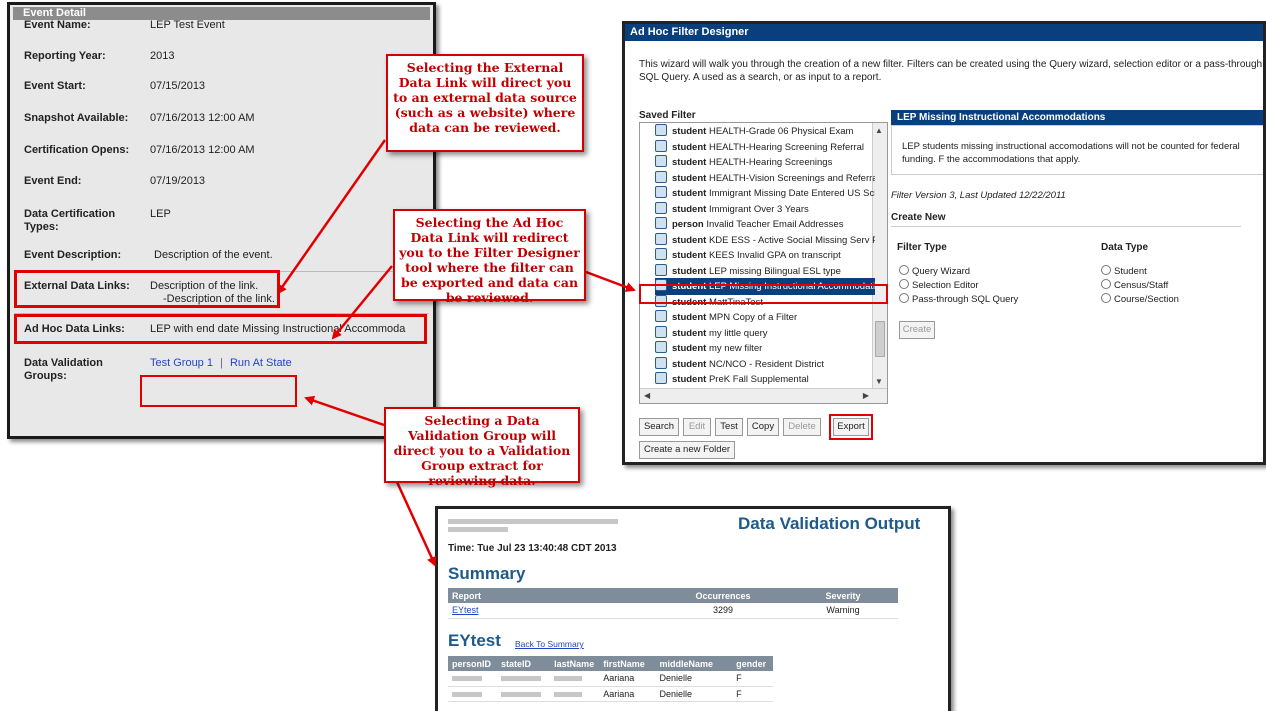 The image size is (1266, 711). Describe the element at coordinates (331, 217) in the screenshot. I see `arrow-to-external-links` at that location.